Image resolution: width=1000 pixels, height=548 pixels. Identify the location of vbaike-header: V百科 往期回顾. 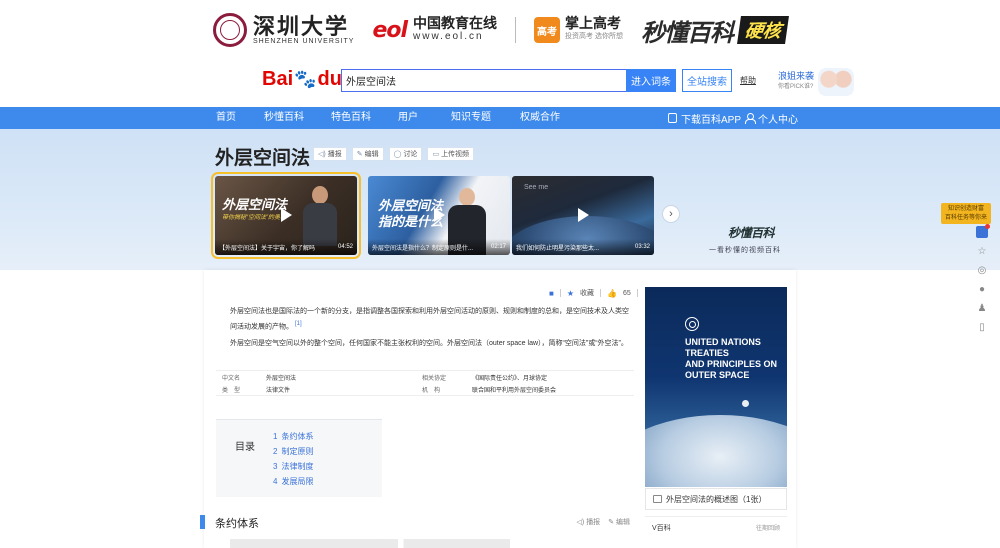
(716, 527).